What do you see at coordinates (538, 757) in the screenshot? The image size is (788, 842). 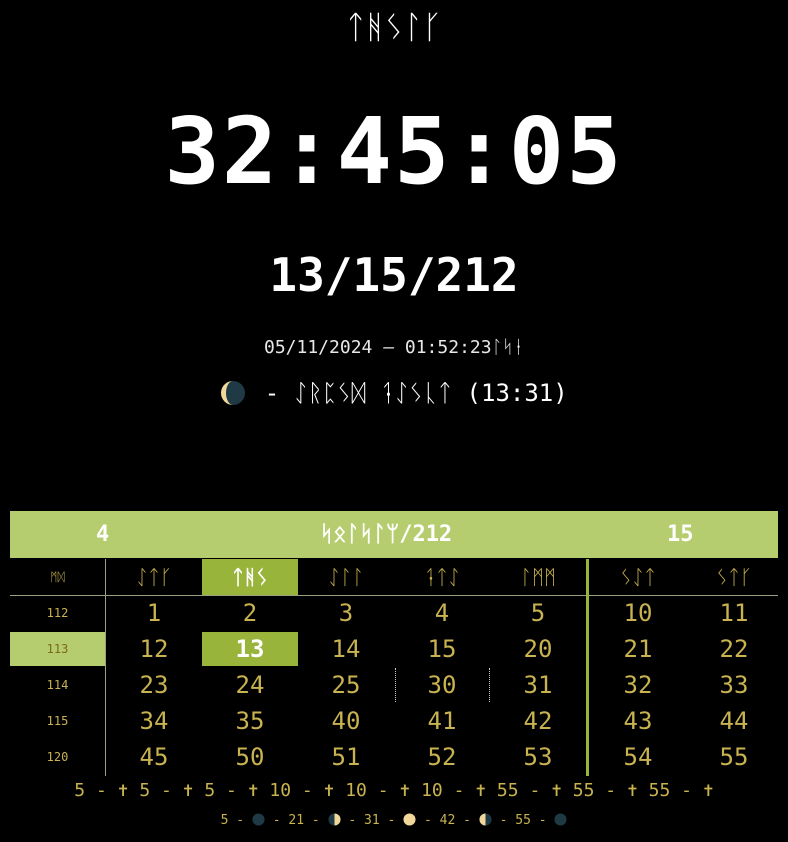 I see `day-cell: 53` at bounding box center [538, 757].